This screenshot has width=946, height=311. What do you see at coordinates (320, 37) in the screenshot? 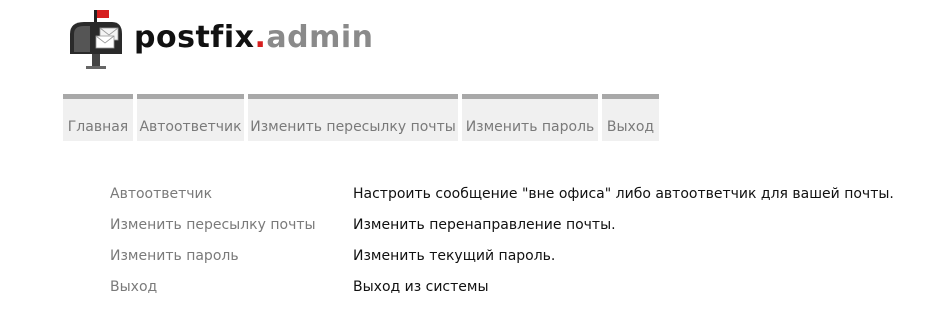
I see `logo-text-admin: admin` at bounding box center [320, 37].